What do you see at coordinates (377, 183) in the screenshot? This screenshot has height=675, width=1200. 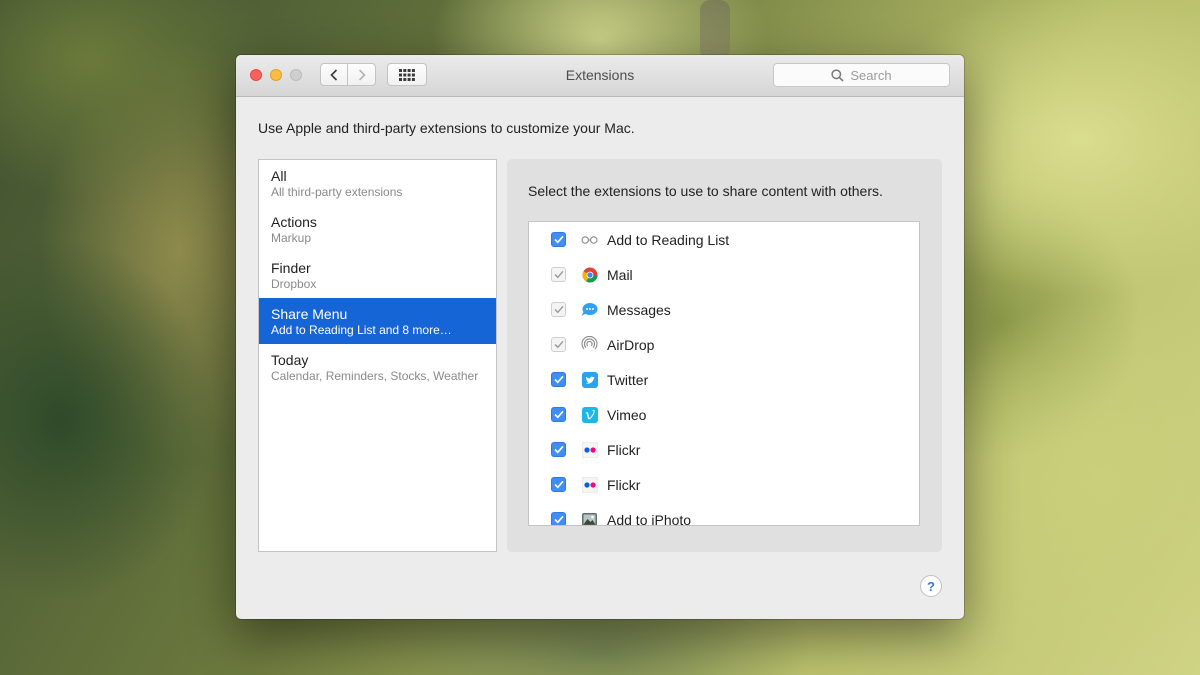 I see `category-item-all: All All third-party extensions` at bounding box center [377, 183].